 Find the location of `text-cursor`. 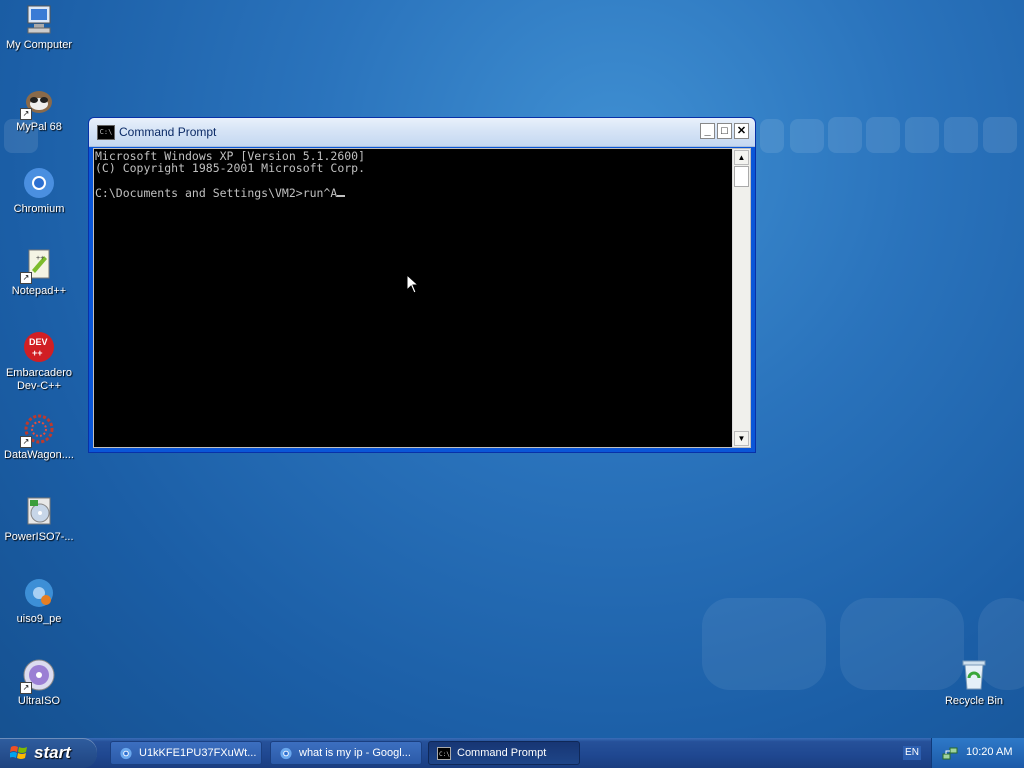

text-cursor is located at coordinates (341, 191).